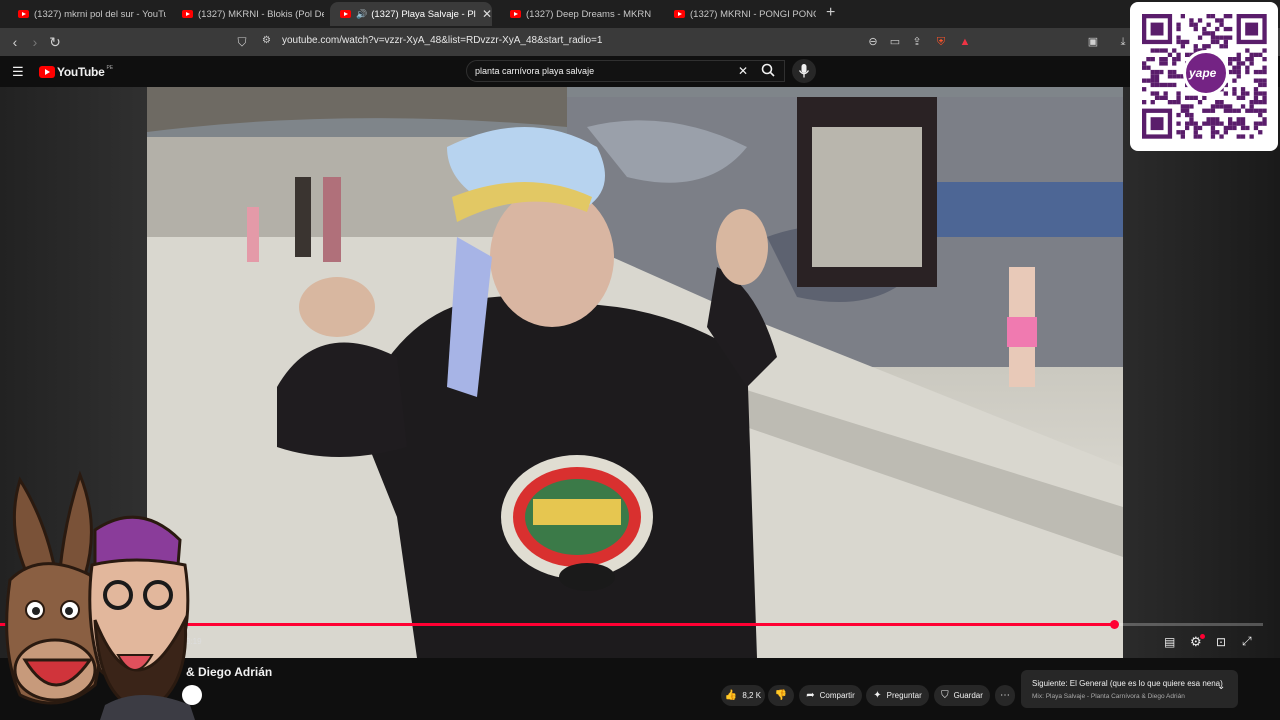 This screenshot has height=720, width=1280. What do you see at coordinates (873, 42) in the screenshot?
I see `zoom-icon: ⊖` at bounding box center [873, 42].